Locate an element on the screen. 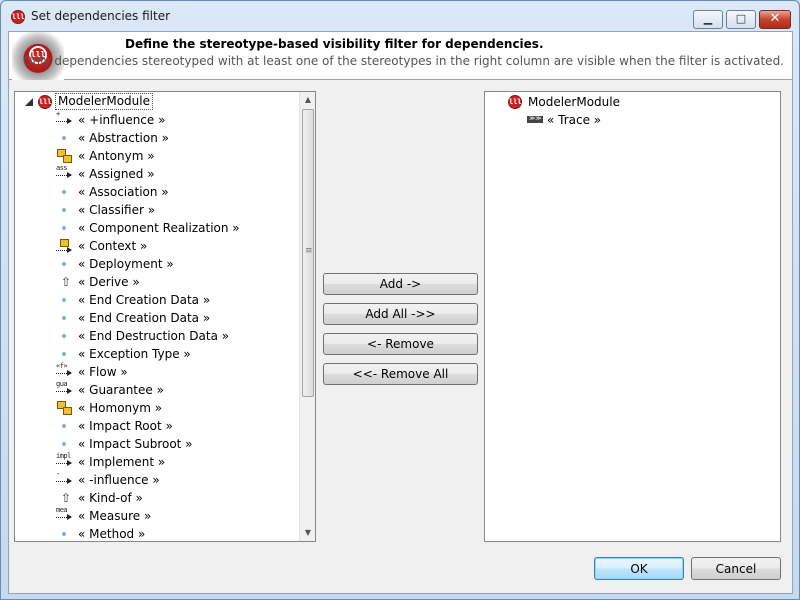 The width and height of the screenshot is (800, 600). tree-item-label: « Context » is located at coordinates (113, 246).